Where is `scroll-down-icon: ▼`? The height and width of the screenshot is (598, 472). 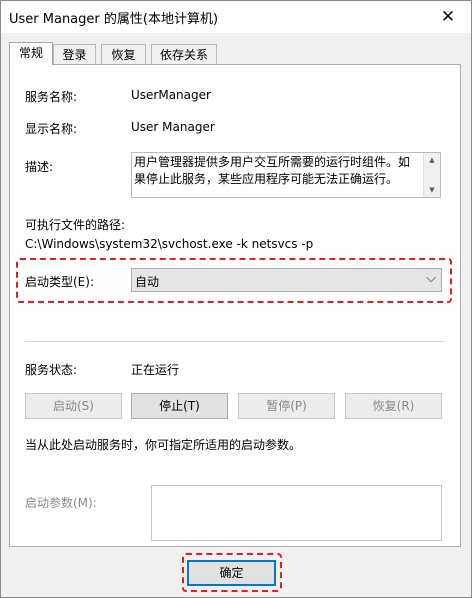 scroll-down-icon: ▼ is located at coordinates (432, 190).